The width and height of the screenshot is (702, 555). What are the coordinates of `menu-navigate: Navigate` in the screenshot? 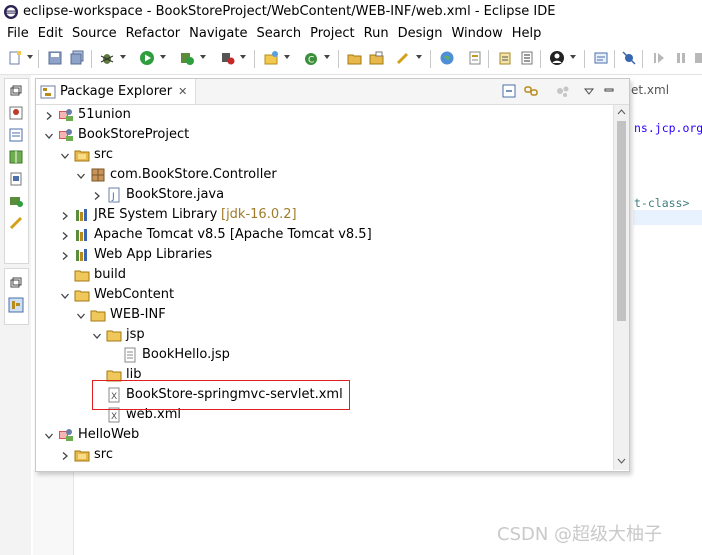 It's located at (218, 33).